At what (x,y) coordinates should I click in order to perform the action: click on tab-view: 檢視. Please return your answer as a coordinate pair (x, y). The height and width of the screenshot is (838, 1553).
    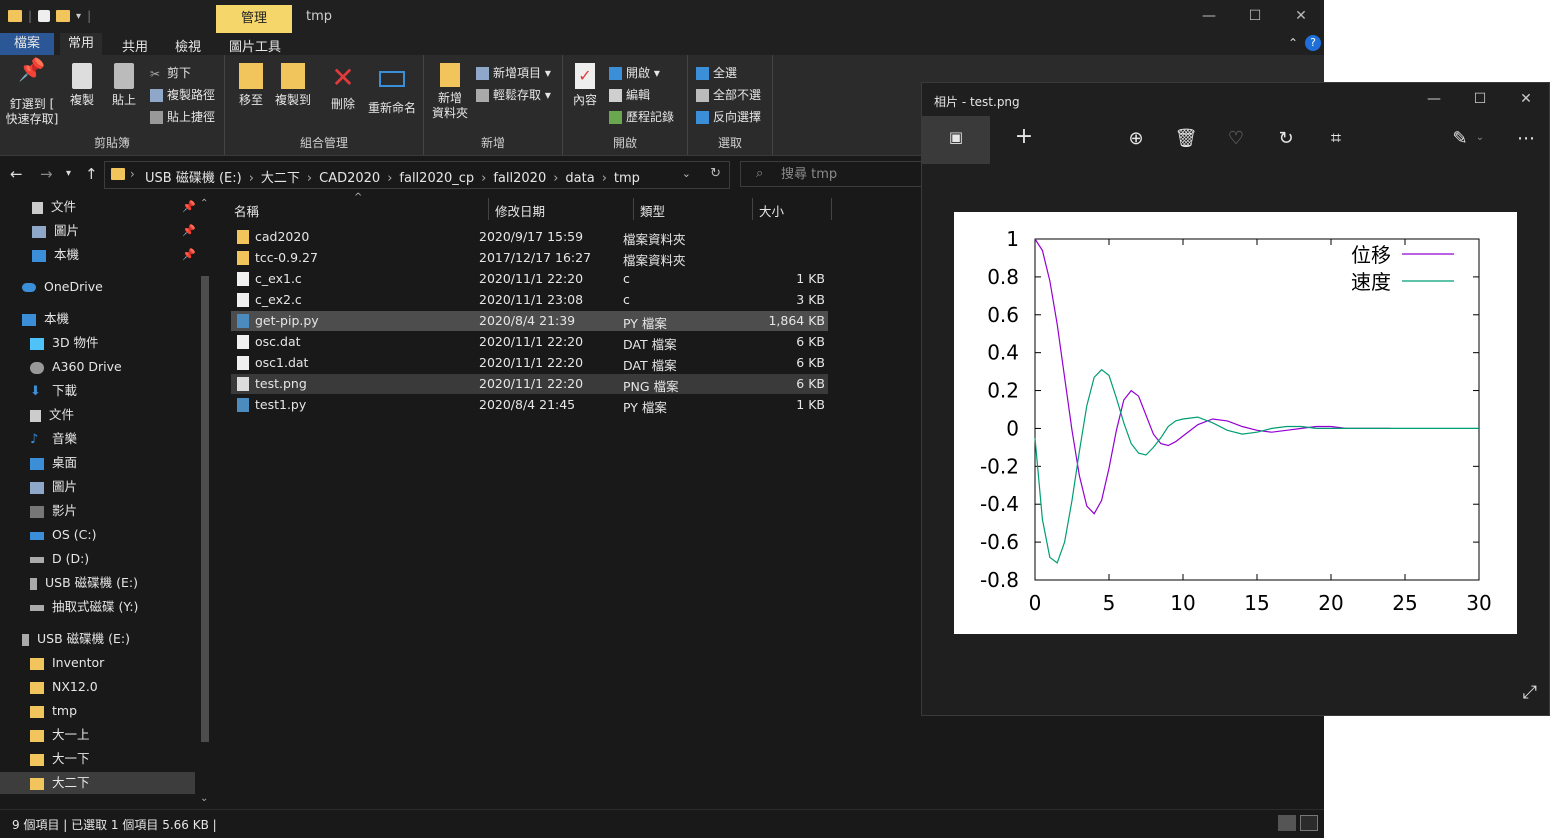
    Looking at the image, I should click on (188, 45).